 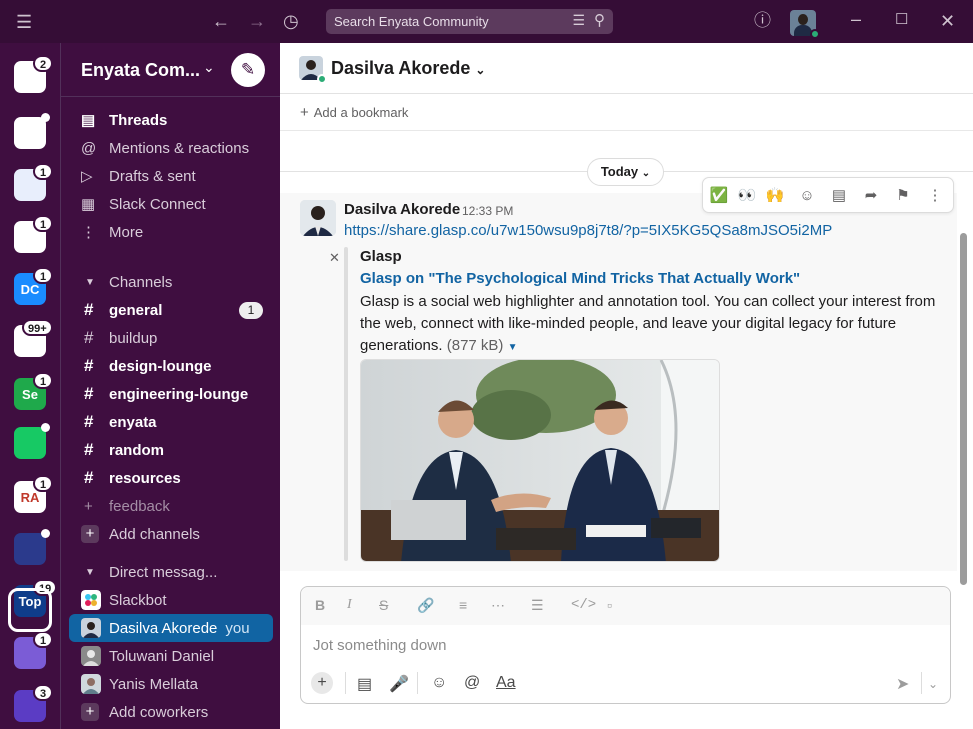 I want to click on bulleted-list-icon: ⋯, so click(x=498, y=605).